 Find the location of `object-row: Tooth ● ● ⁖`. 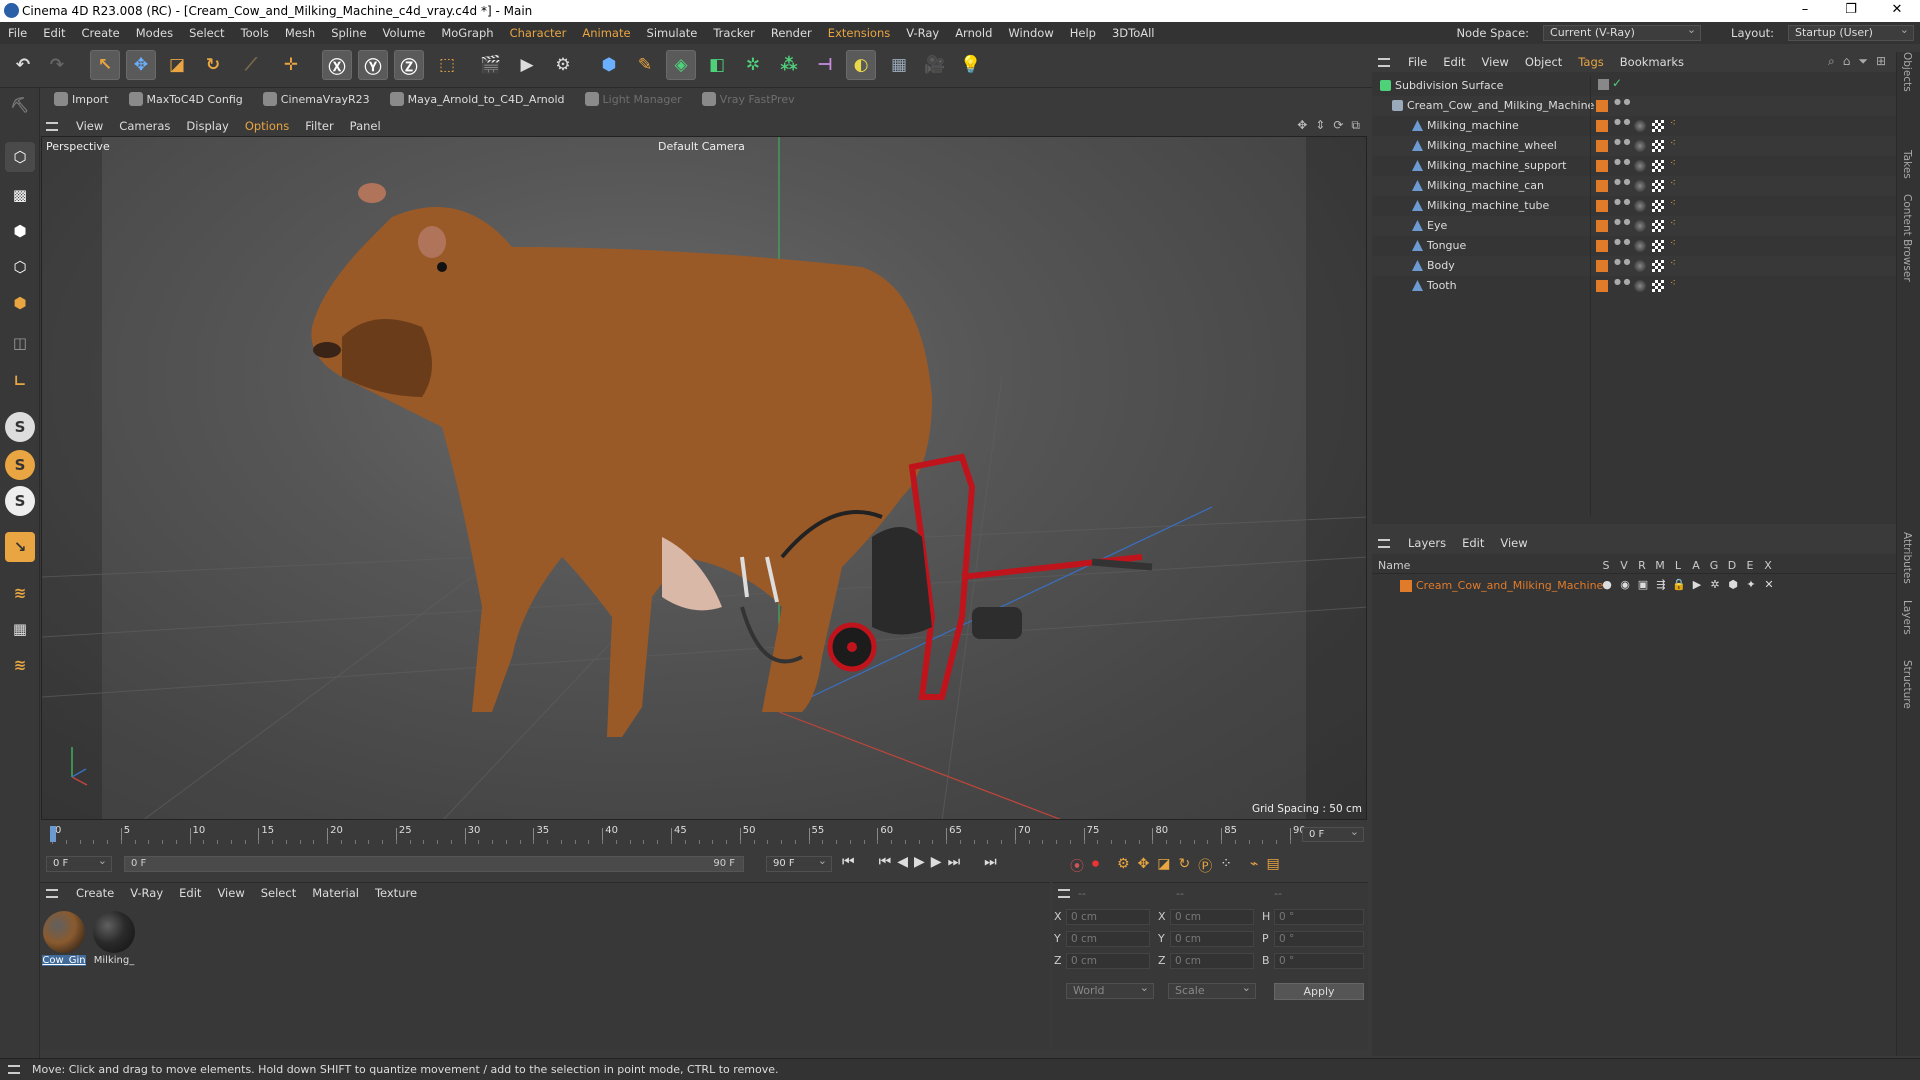

object-row: Tooth ● ● ⁖ is located at coordinates (1634, 286).